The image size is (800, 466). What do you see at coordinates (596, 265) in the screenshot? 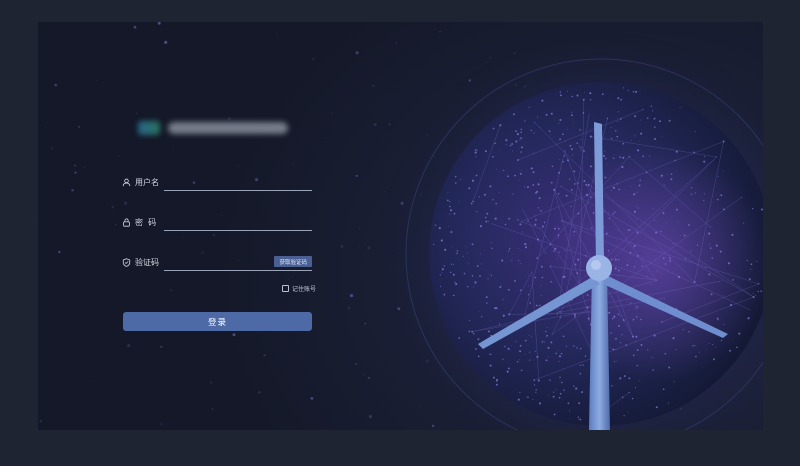
I see `turbine-hub-highlight` at bounding box center [596, 265].